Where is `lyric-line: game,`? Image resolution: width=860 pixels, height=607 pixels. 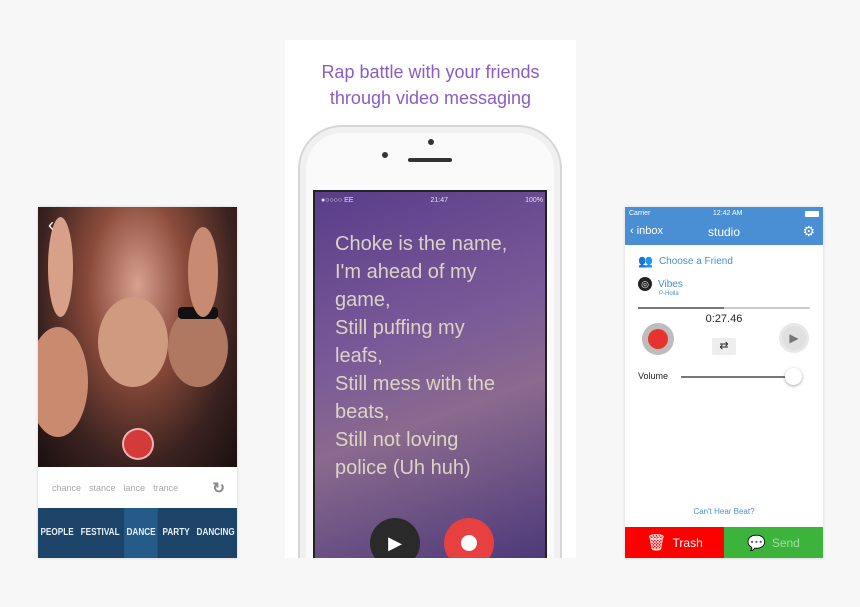 lyric-line: game, is located at coordinates (363, 300).